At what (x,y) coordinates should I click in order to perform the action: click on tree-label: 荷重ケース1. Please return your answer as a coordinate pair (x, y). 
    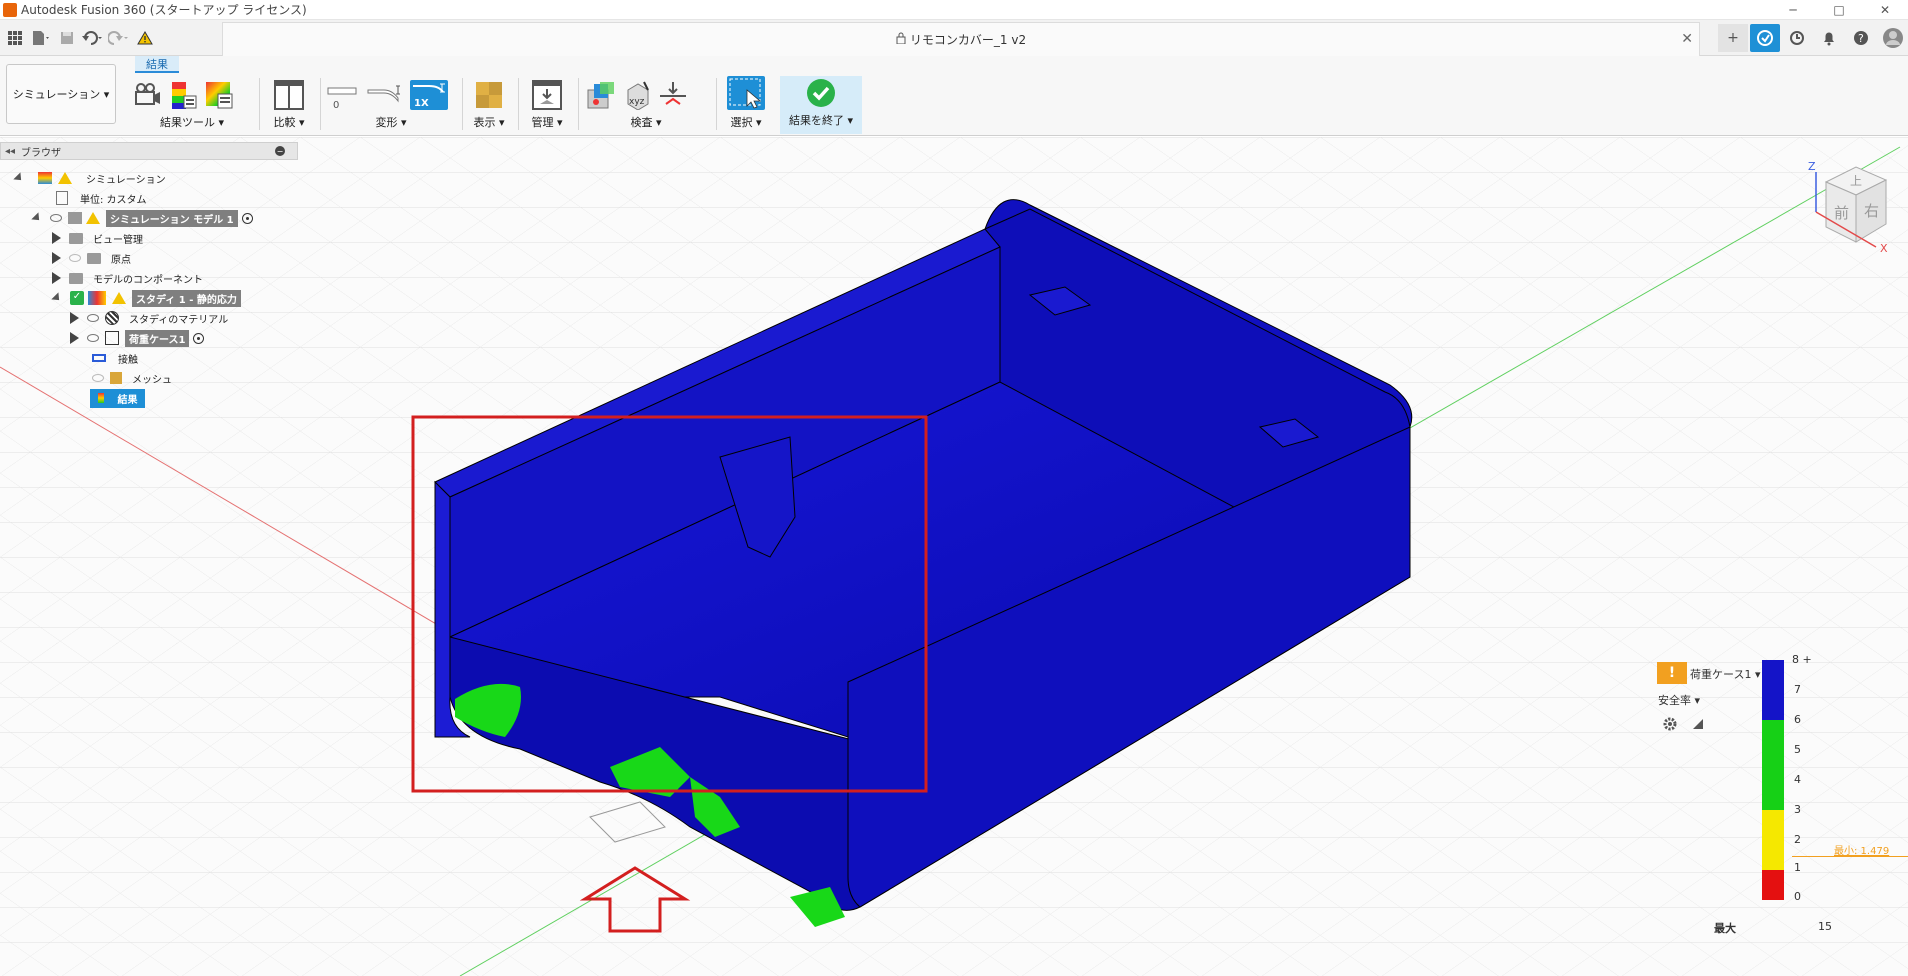
    Looking at the image, I should click on (157, 338).